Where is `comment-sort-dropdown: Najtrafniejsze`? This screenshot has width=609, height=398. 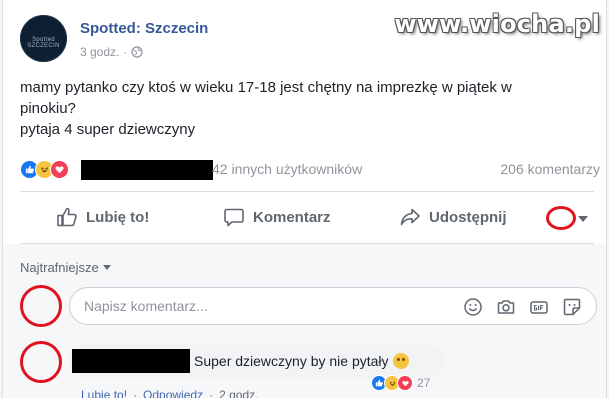
comment-sort-dropdown: Najtrafniejsze is located at coordinates (65, 267).